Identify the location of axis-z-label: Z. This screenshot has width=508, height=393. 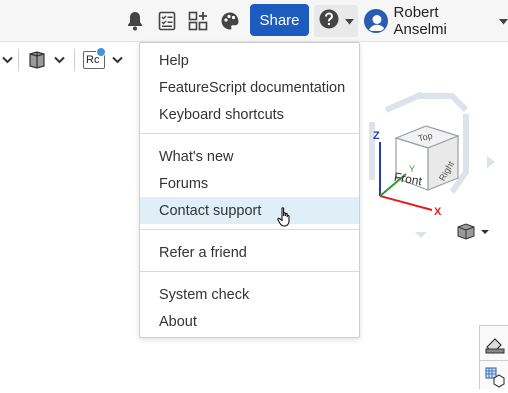
(376, 136).